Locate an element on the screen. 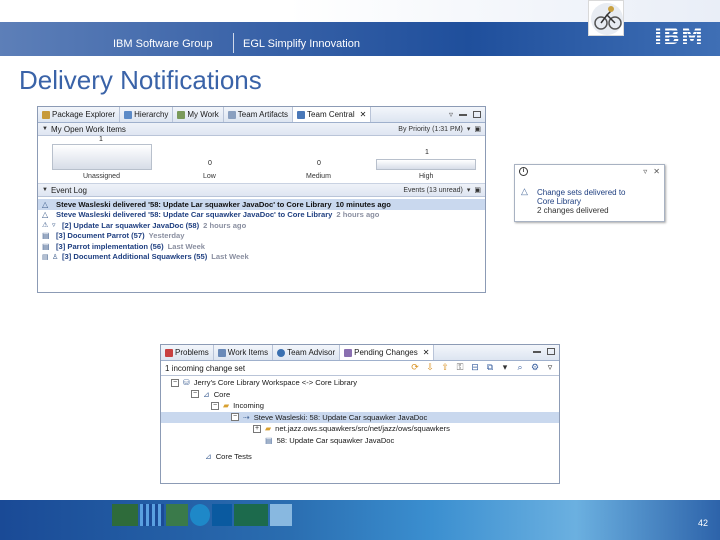 Image resolution: width=720 pixels, height=540 pixels. folder-icon: ▰ is located at coordinates (226, 406).